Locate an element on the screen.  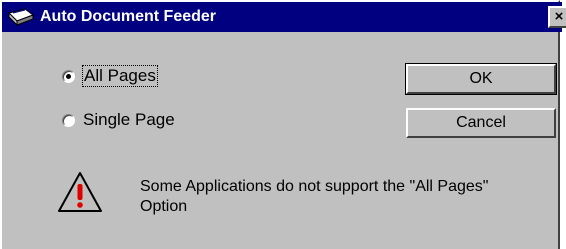
scanner-icon is located at coordinates (21, 17).